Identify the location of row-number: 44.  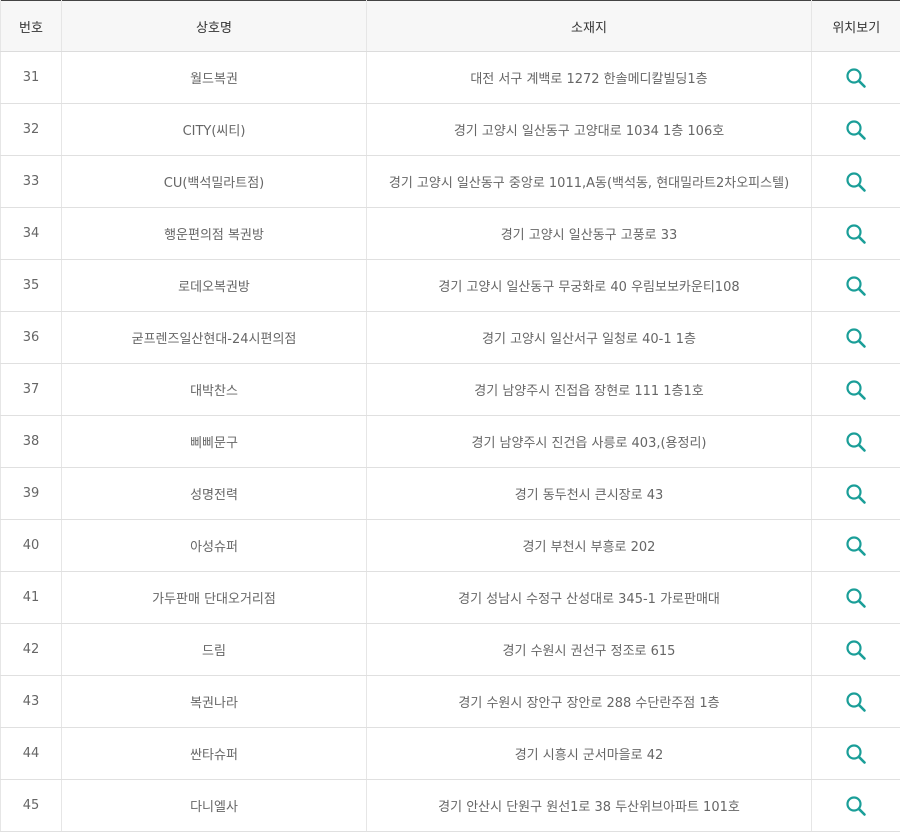
(31, 753).